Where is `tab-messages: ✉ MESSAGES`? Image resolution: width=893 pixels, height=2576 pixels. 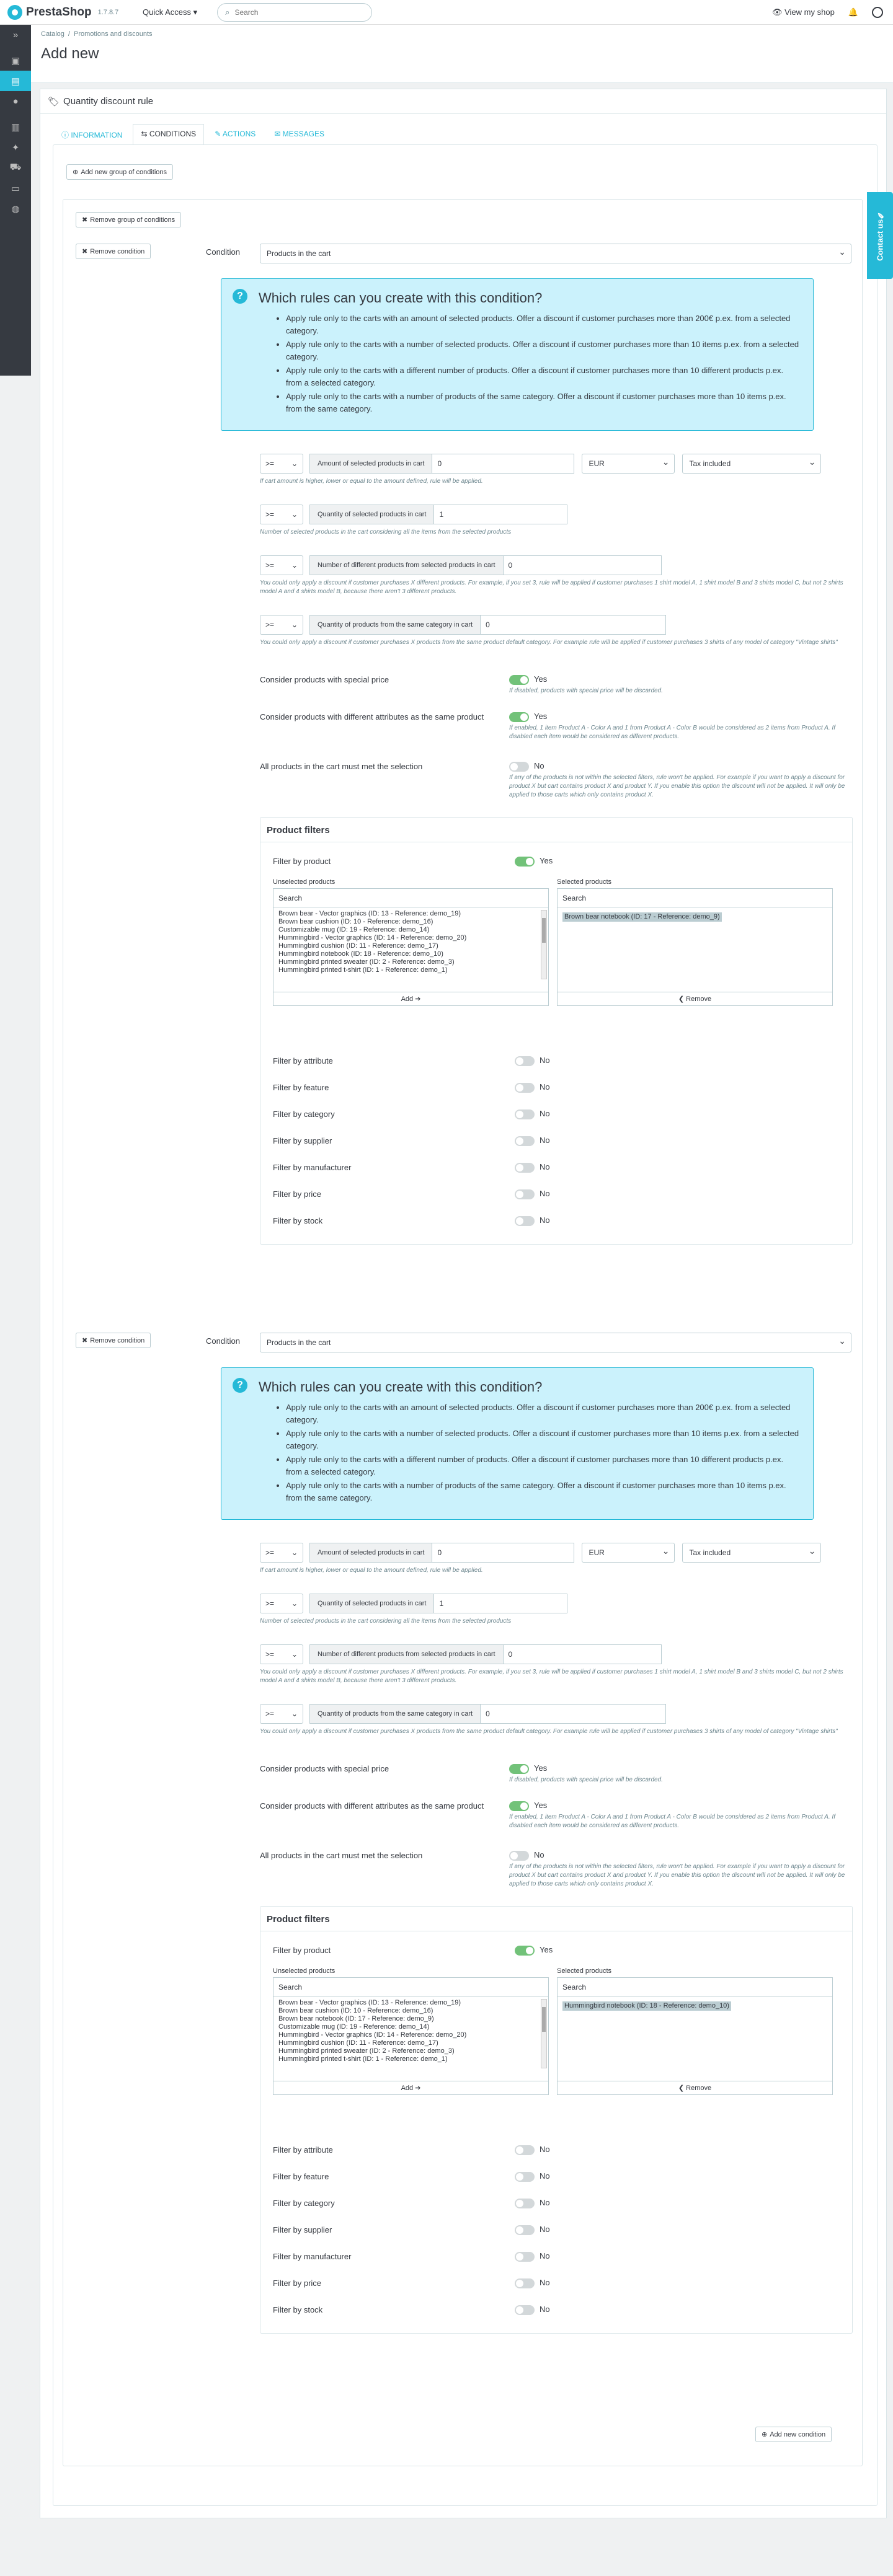 tab-messages: ✉ MESSAGES is located at coordinates (299, 135).